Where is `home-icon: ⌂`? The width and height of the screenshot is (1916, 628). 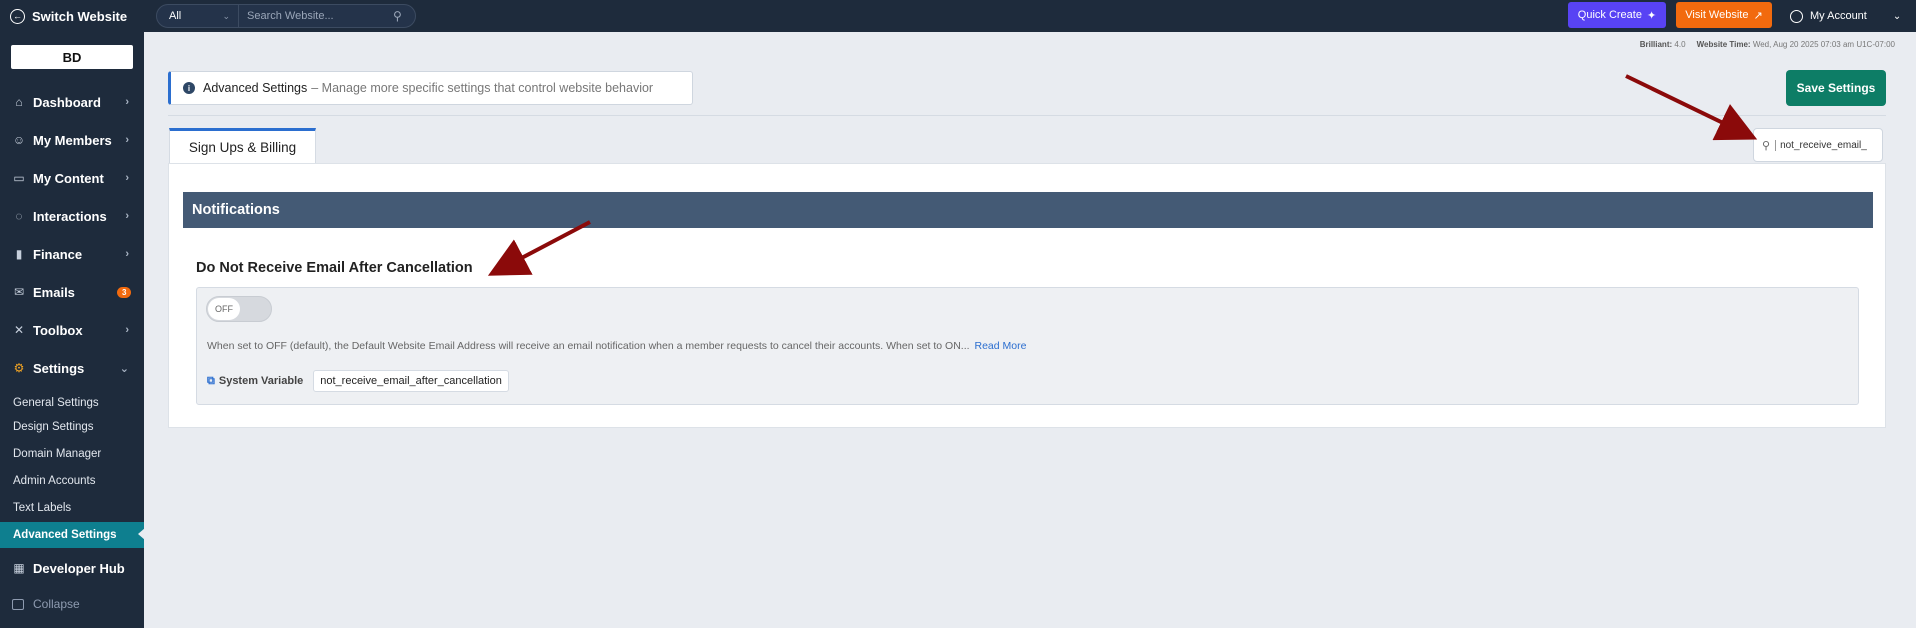 home-icon: ⌂ is located at coordinates (19, 102).